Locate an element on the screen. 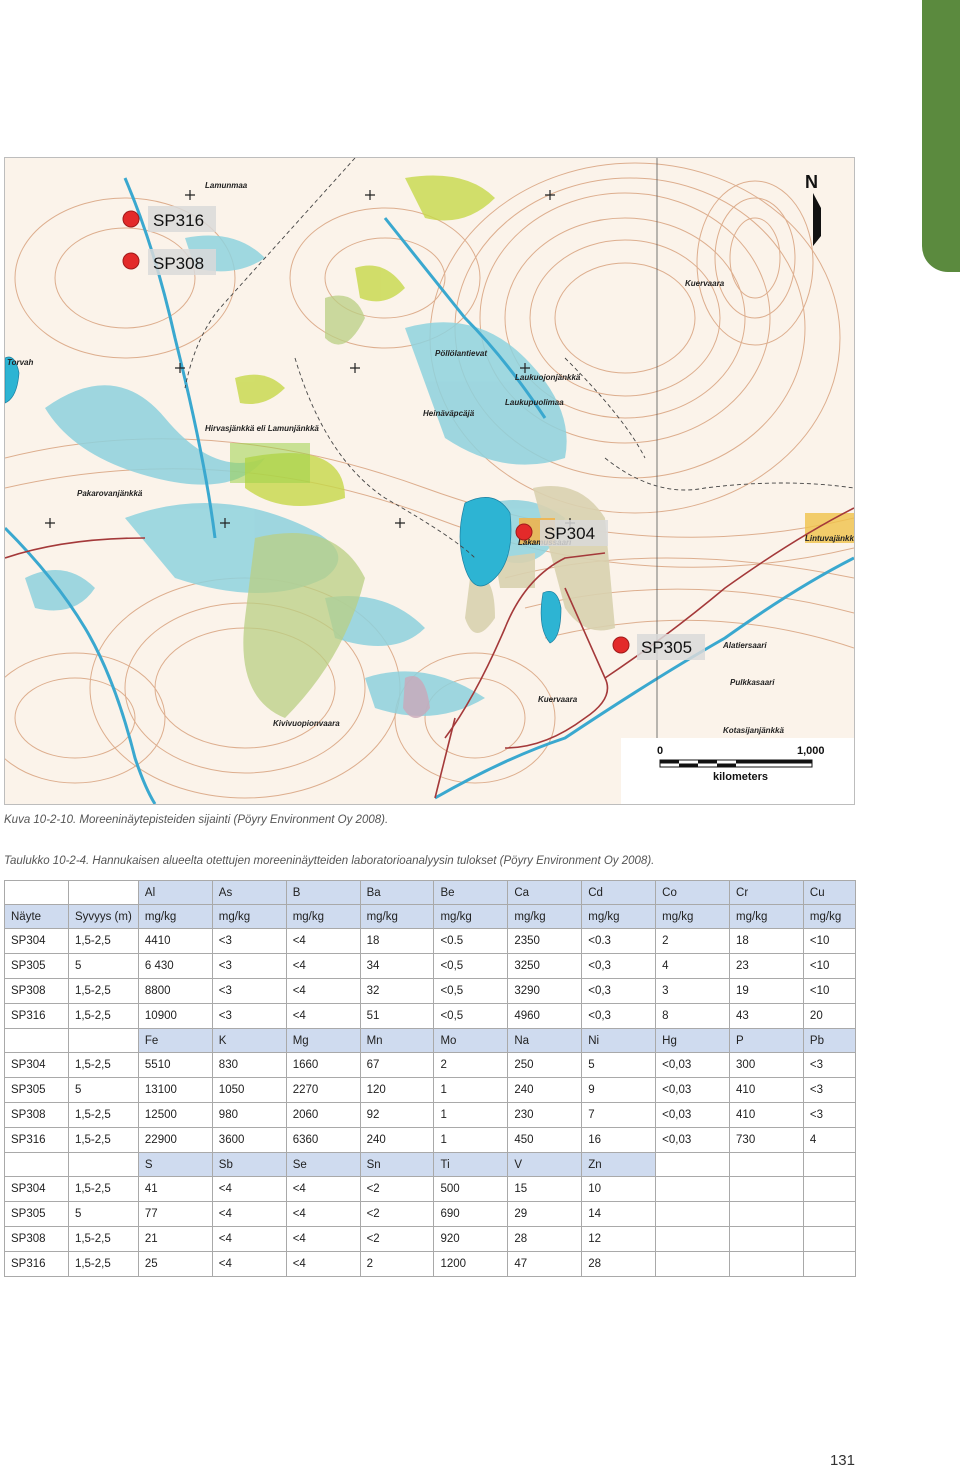 The width and height of the screenshot is (960, 1471). place-name: Kuervaara is located at coordinates (705, 283).